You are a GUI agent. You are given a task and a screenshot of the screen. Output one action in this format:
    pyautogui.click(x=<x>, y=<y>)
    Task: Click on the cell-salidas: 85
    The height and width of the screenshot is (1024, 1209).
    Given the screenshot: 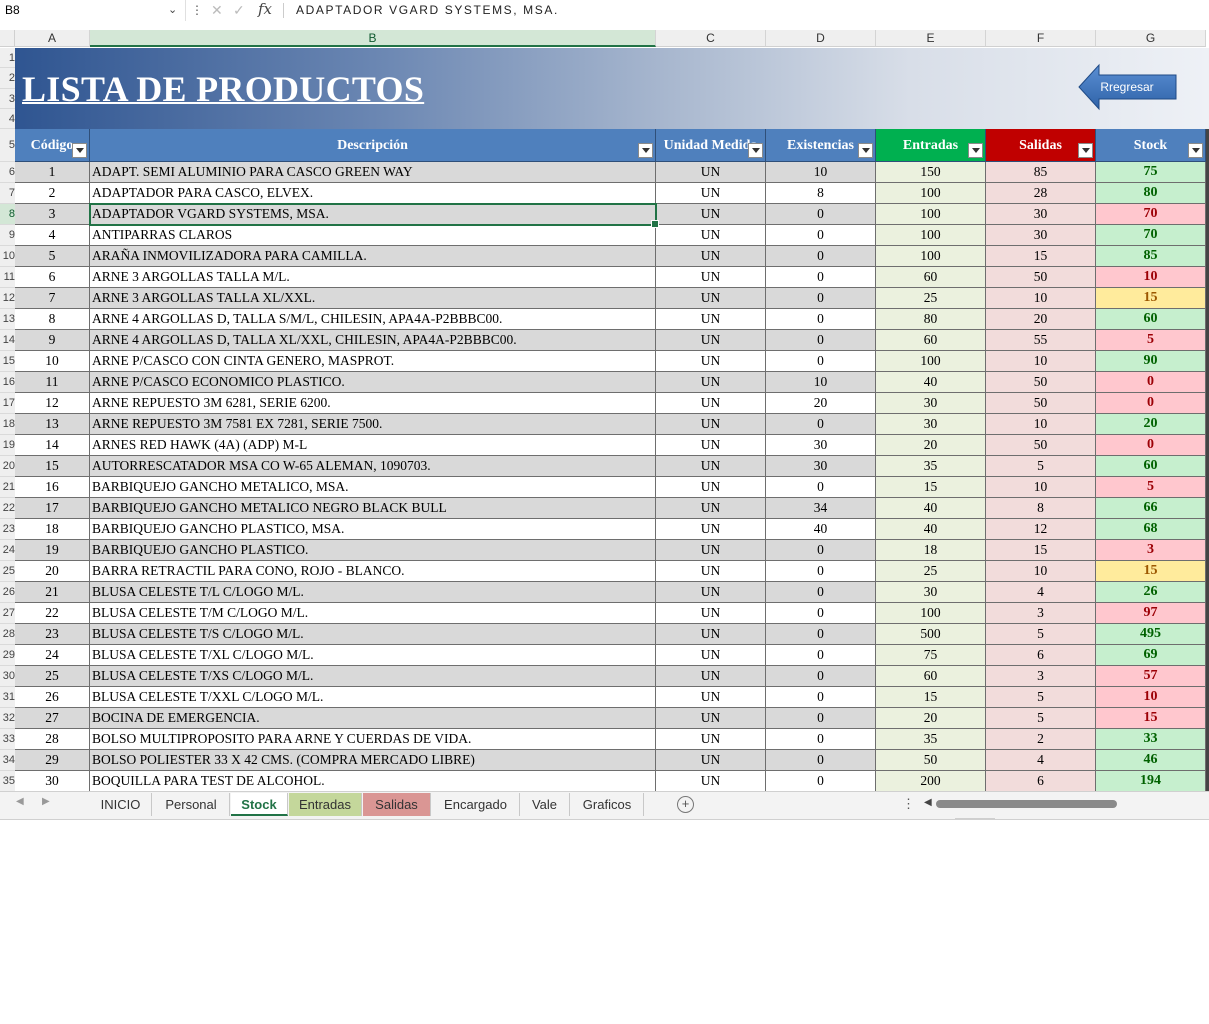 What is the action you would take?
    pyautogui.click(x=1041, y=172)
    